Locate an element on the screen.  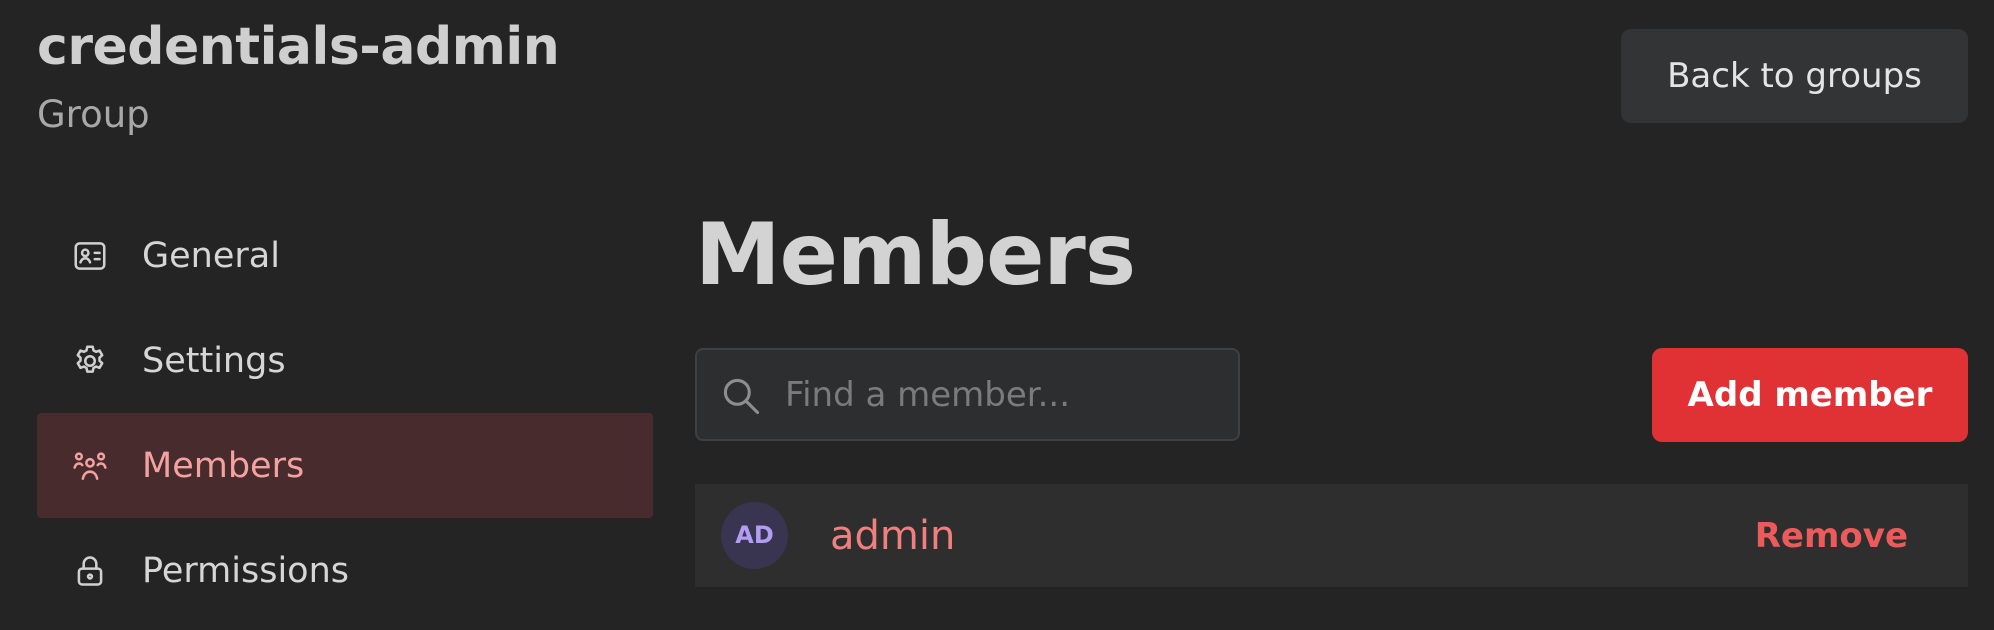
lock-icon is located at coordinates (90, 571).